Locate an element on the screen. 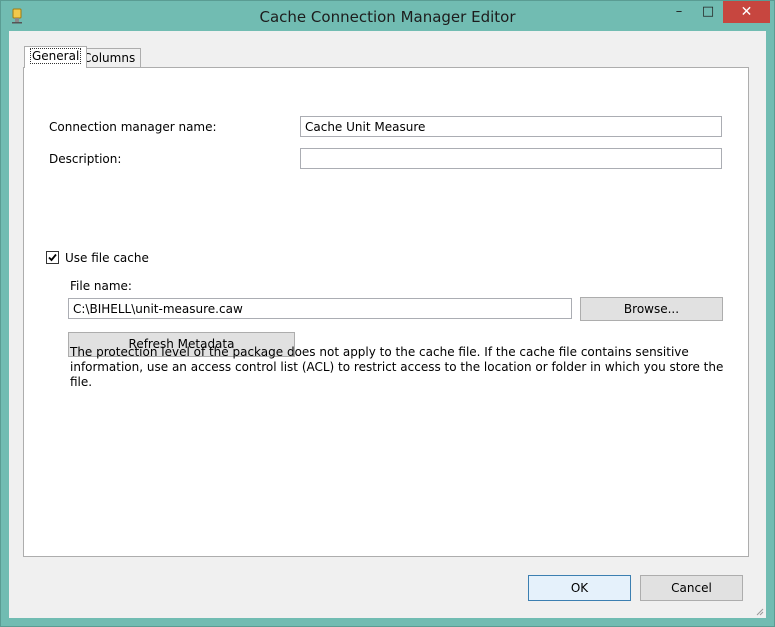 The width and height of the screenshot is (775, 627). ok-button: OK is located at coordinates (579, 588).